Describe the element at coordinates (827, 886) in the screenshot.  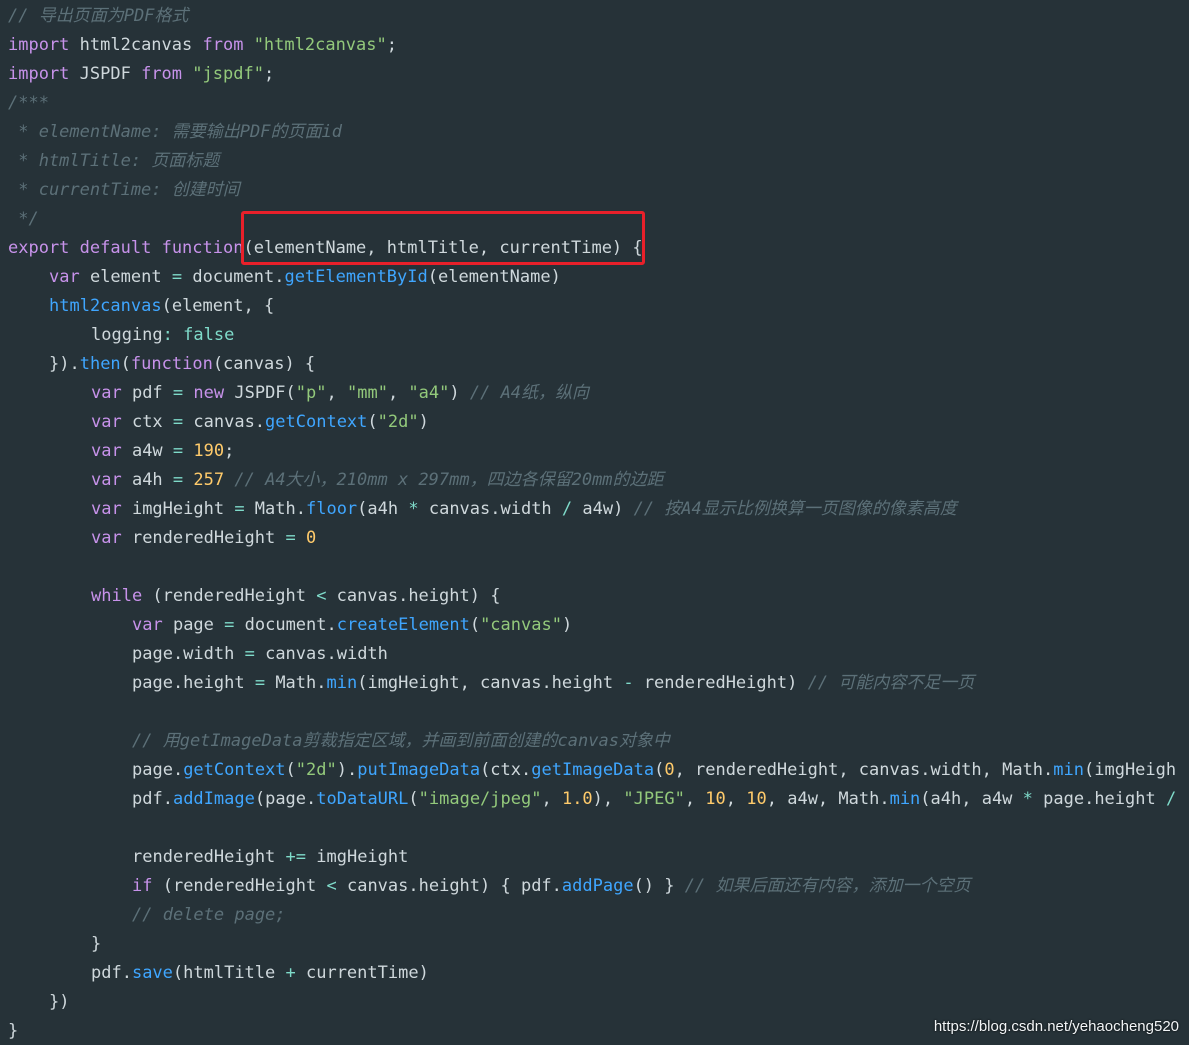
I see `code-token: // 如果后面还有内容，添加一个空页` at that location.